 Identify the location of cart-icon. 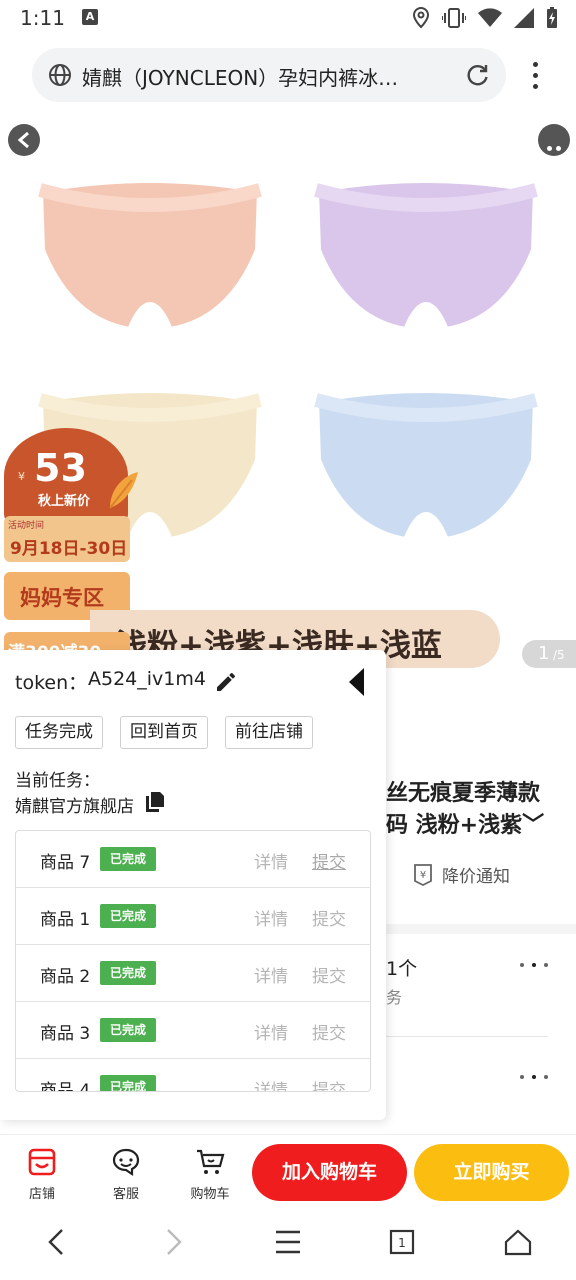
(211, 1161).